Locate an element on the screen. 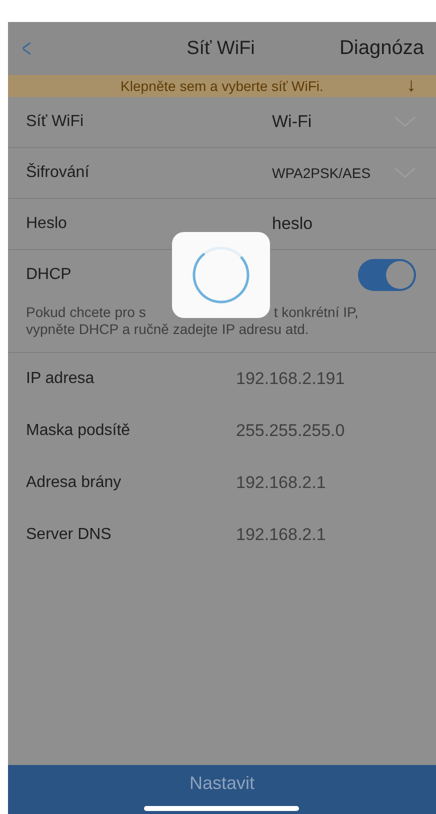 This screenshot has width=436, height=814. hint-text: t konkrétní IP, is located at coordinates (316, 312).